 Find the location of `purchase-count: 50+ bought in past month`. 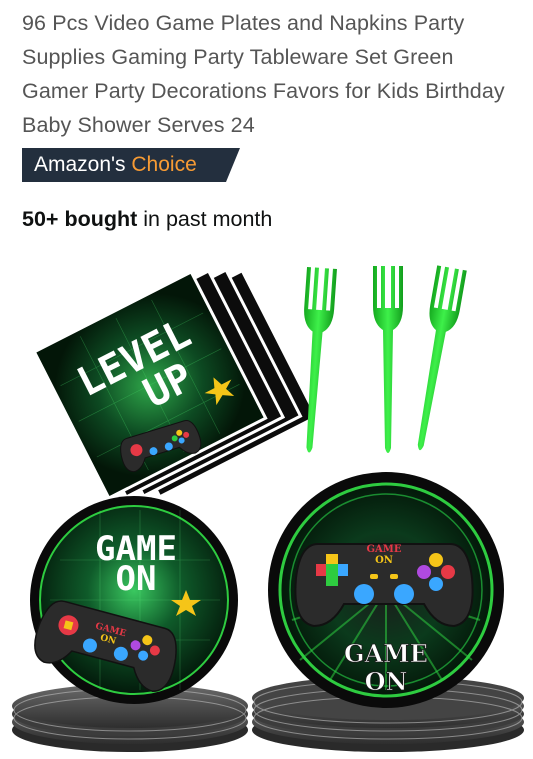

purchase-count: 50+ bought in past month is located at coordinates (147, 219).